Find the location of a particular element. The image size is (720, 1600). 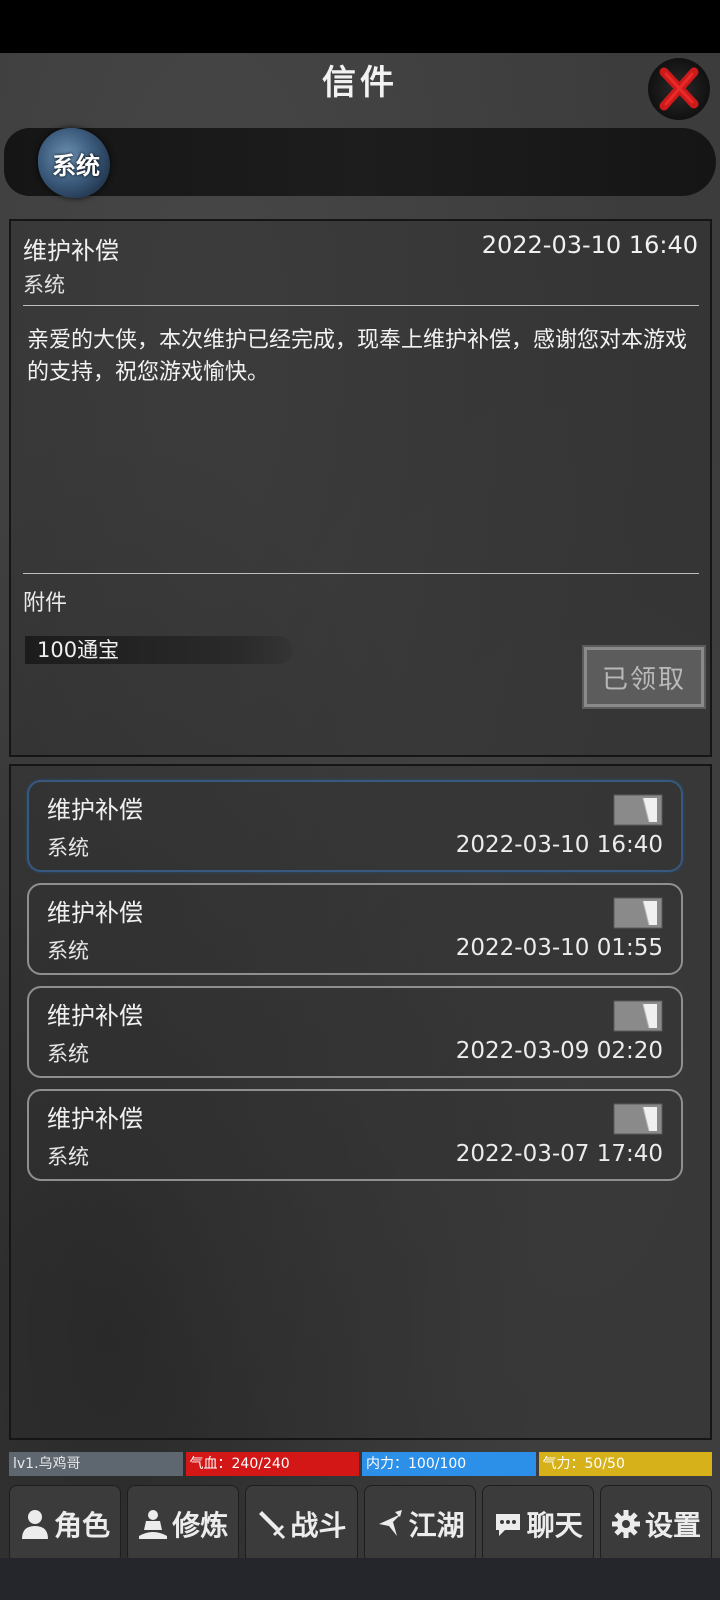

nav-settings-button: 设置 is located at coordinates (656, 1524).